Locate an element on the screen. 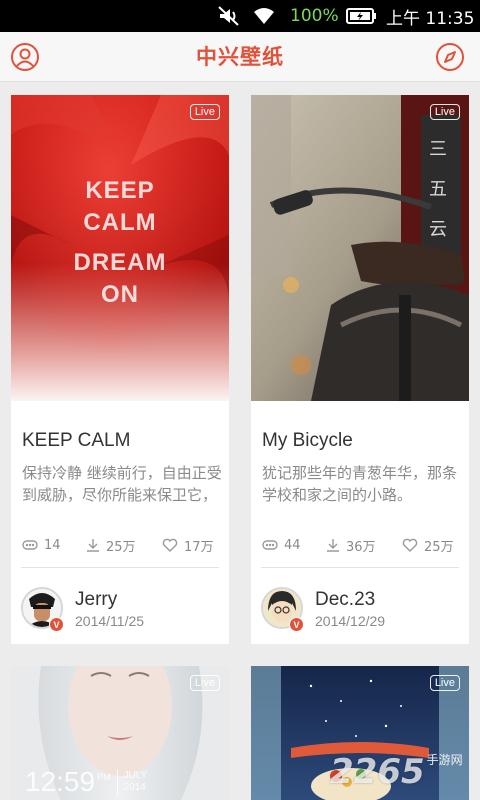  app-header: 中兴壁纸 is located at coordinates (240, 57).